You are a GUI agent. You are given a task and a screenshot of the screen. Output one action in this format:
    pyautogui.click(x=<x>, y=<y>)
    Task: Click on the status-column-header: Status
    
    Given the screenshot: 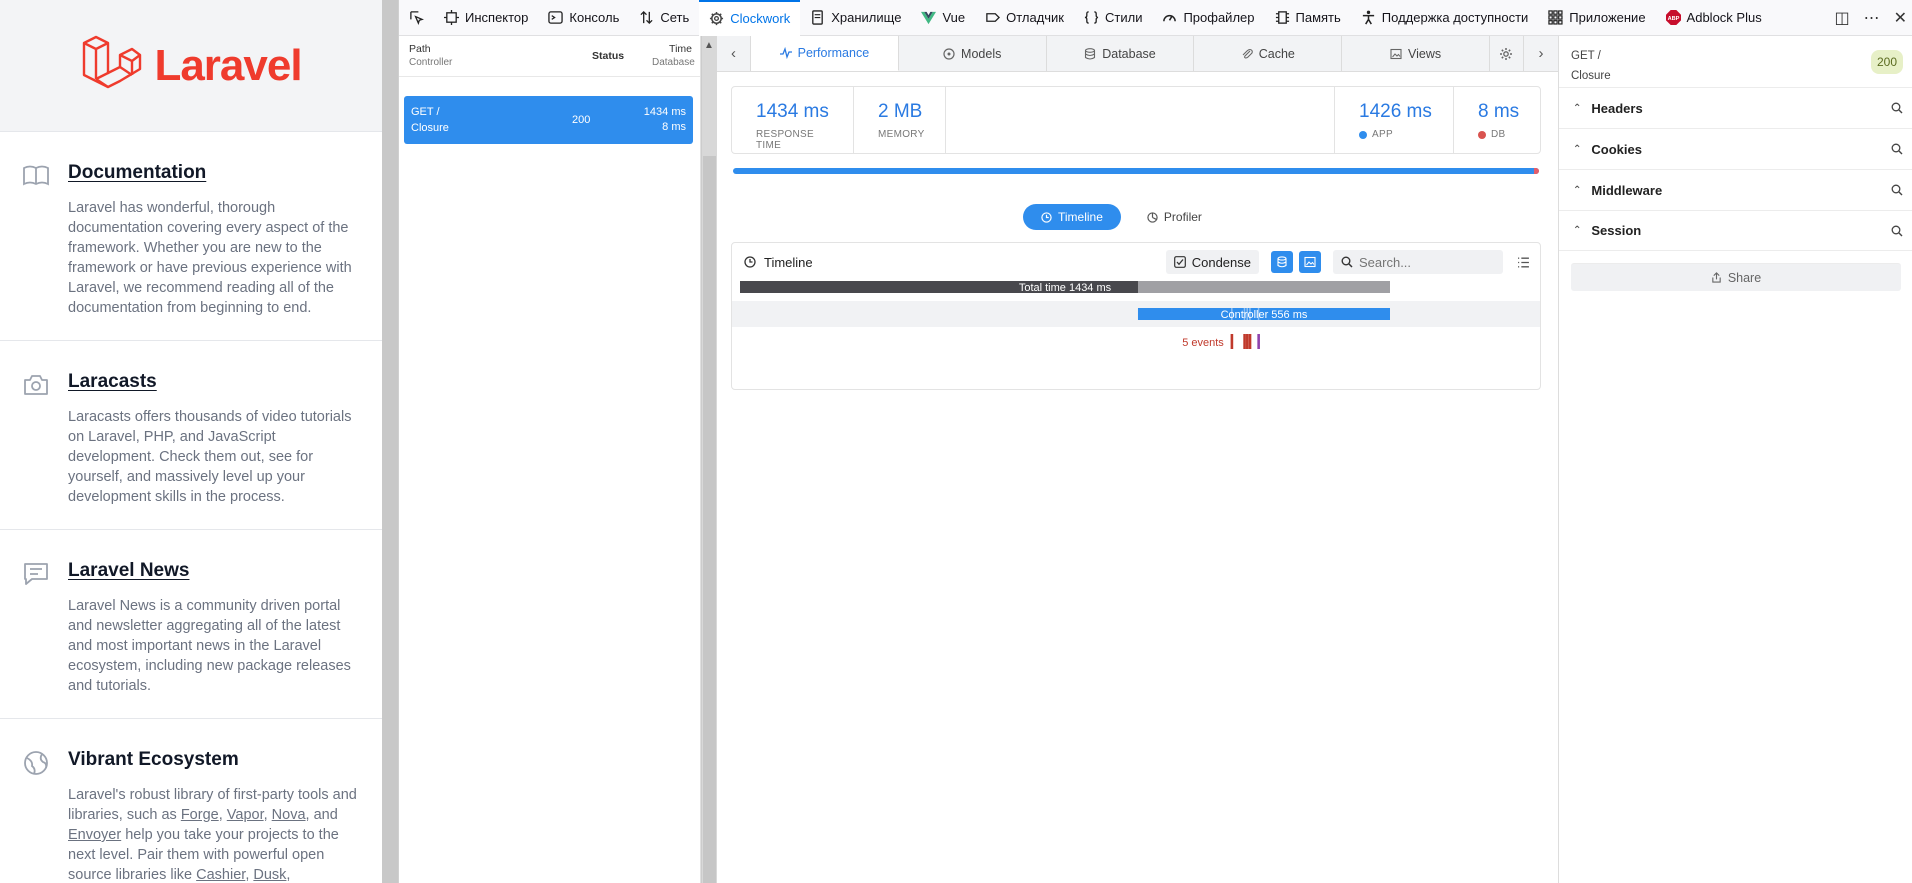 What is the action you would take?
    pyautogui.click(x=622, y=56)
    